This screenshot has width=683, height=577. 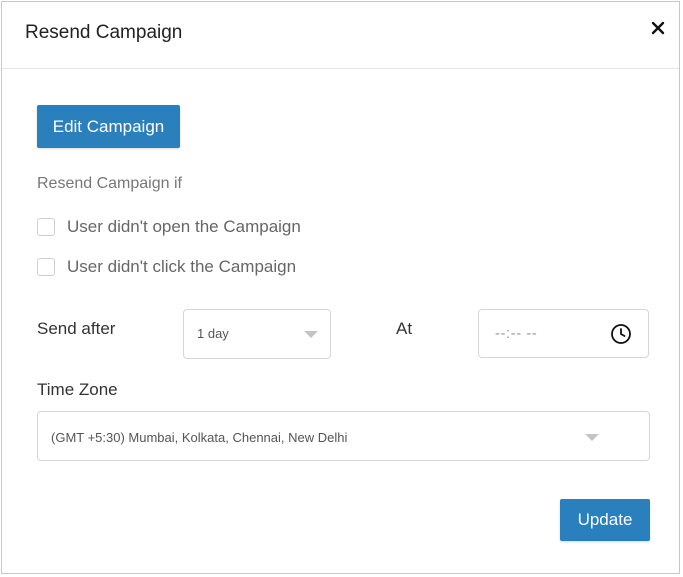 I want to click on not-clicked-checkbox, so click(x=46, y=267).